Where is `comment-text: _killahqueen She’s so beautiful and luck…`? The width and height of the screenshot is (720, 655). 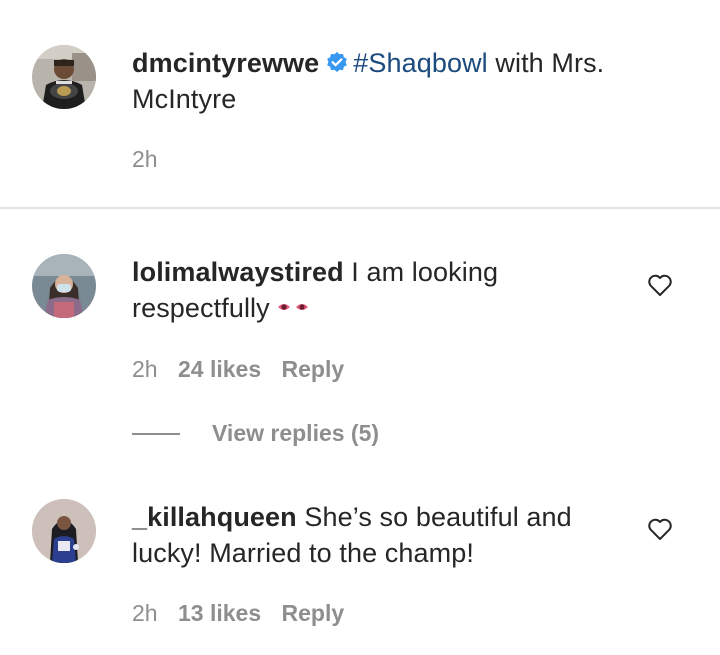 comment-text: _killahqueen She’s so beautiful and luck… is located at coordinates (387, 535).